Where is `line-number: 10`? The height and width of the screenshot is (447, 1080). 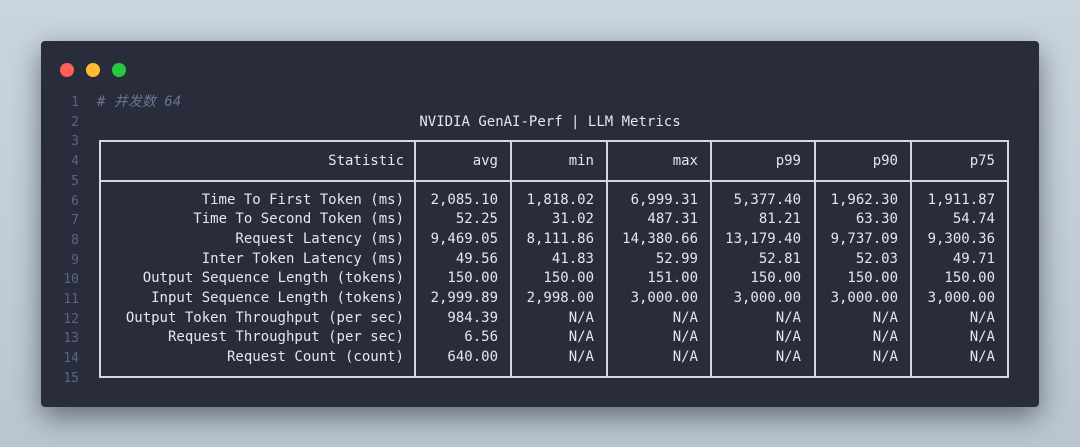
line-number: 10 is located at coordinates (71, 280).